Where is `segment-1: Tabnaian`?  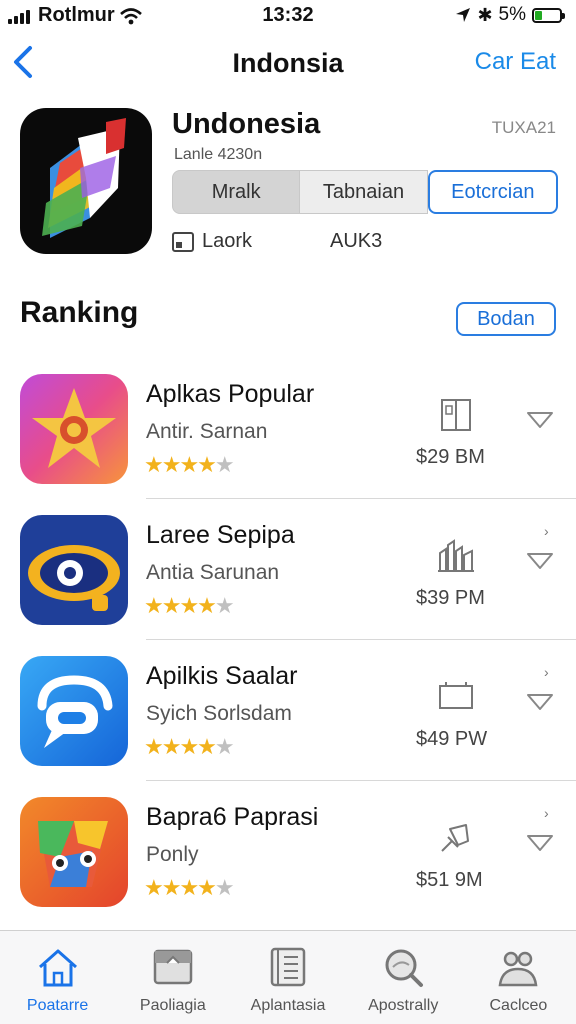 segment-1: Tabnaian is located at coordinates (364, 192).